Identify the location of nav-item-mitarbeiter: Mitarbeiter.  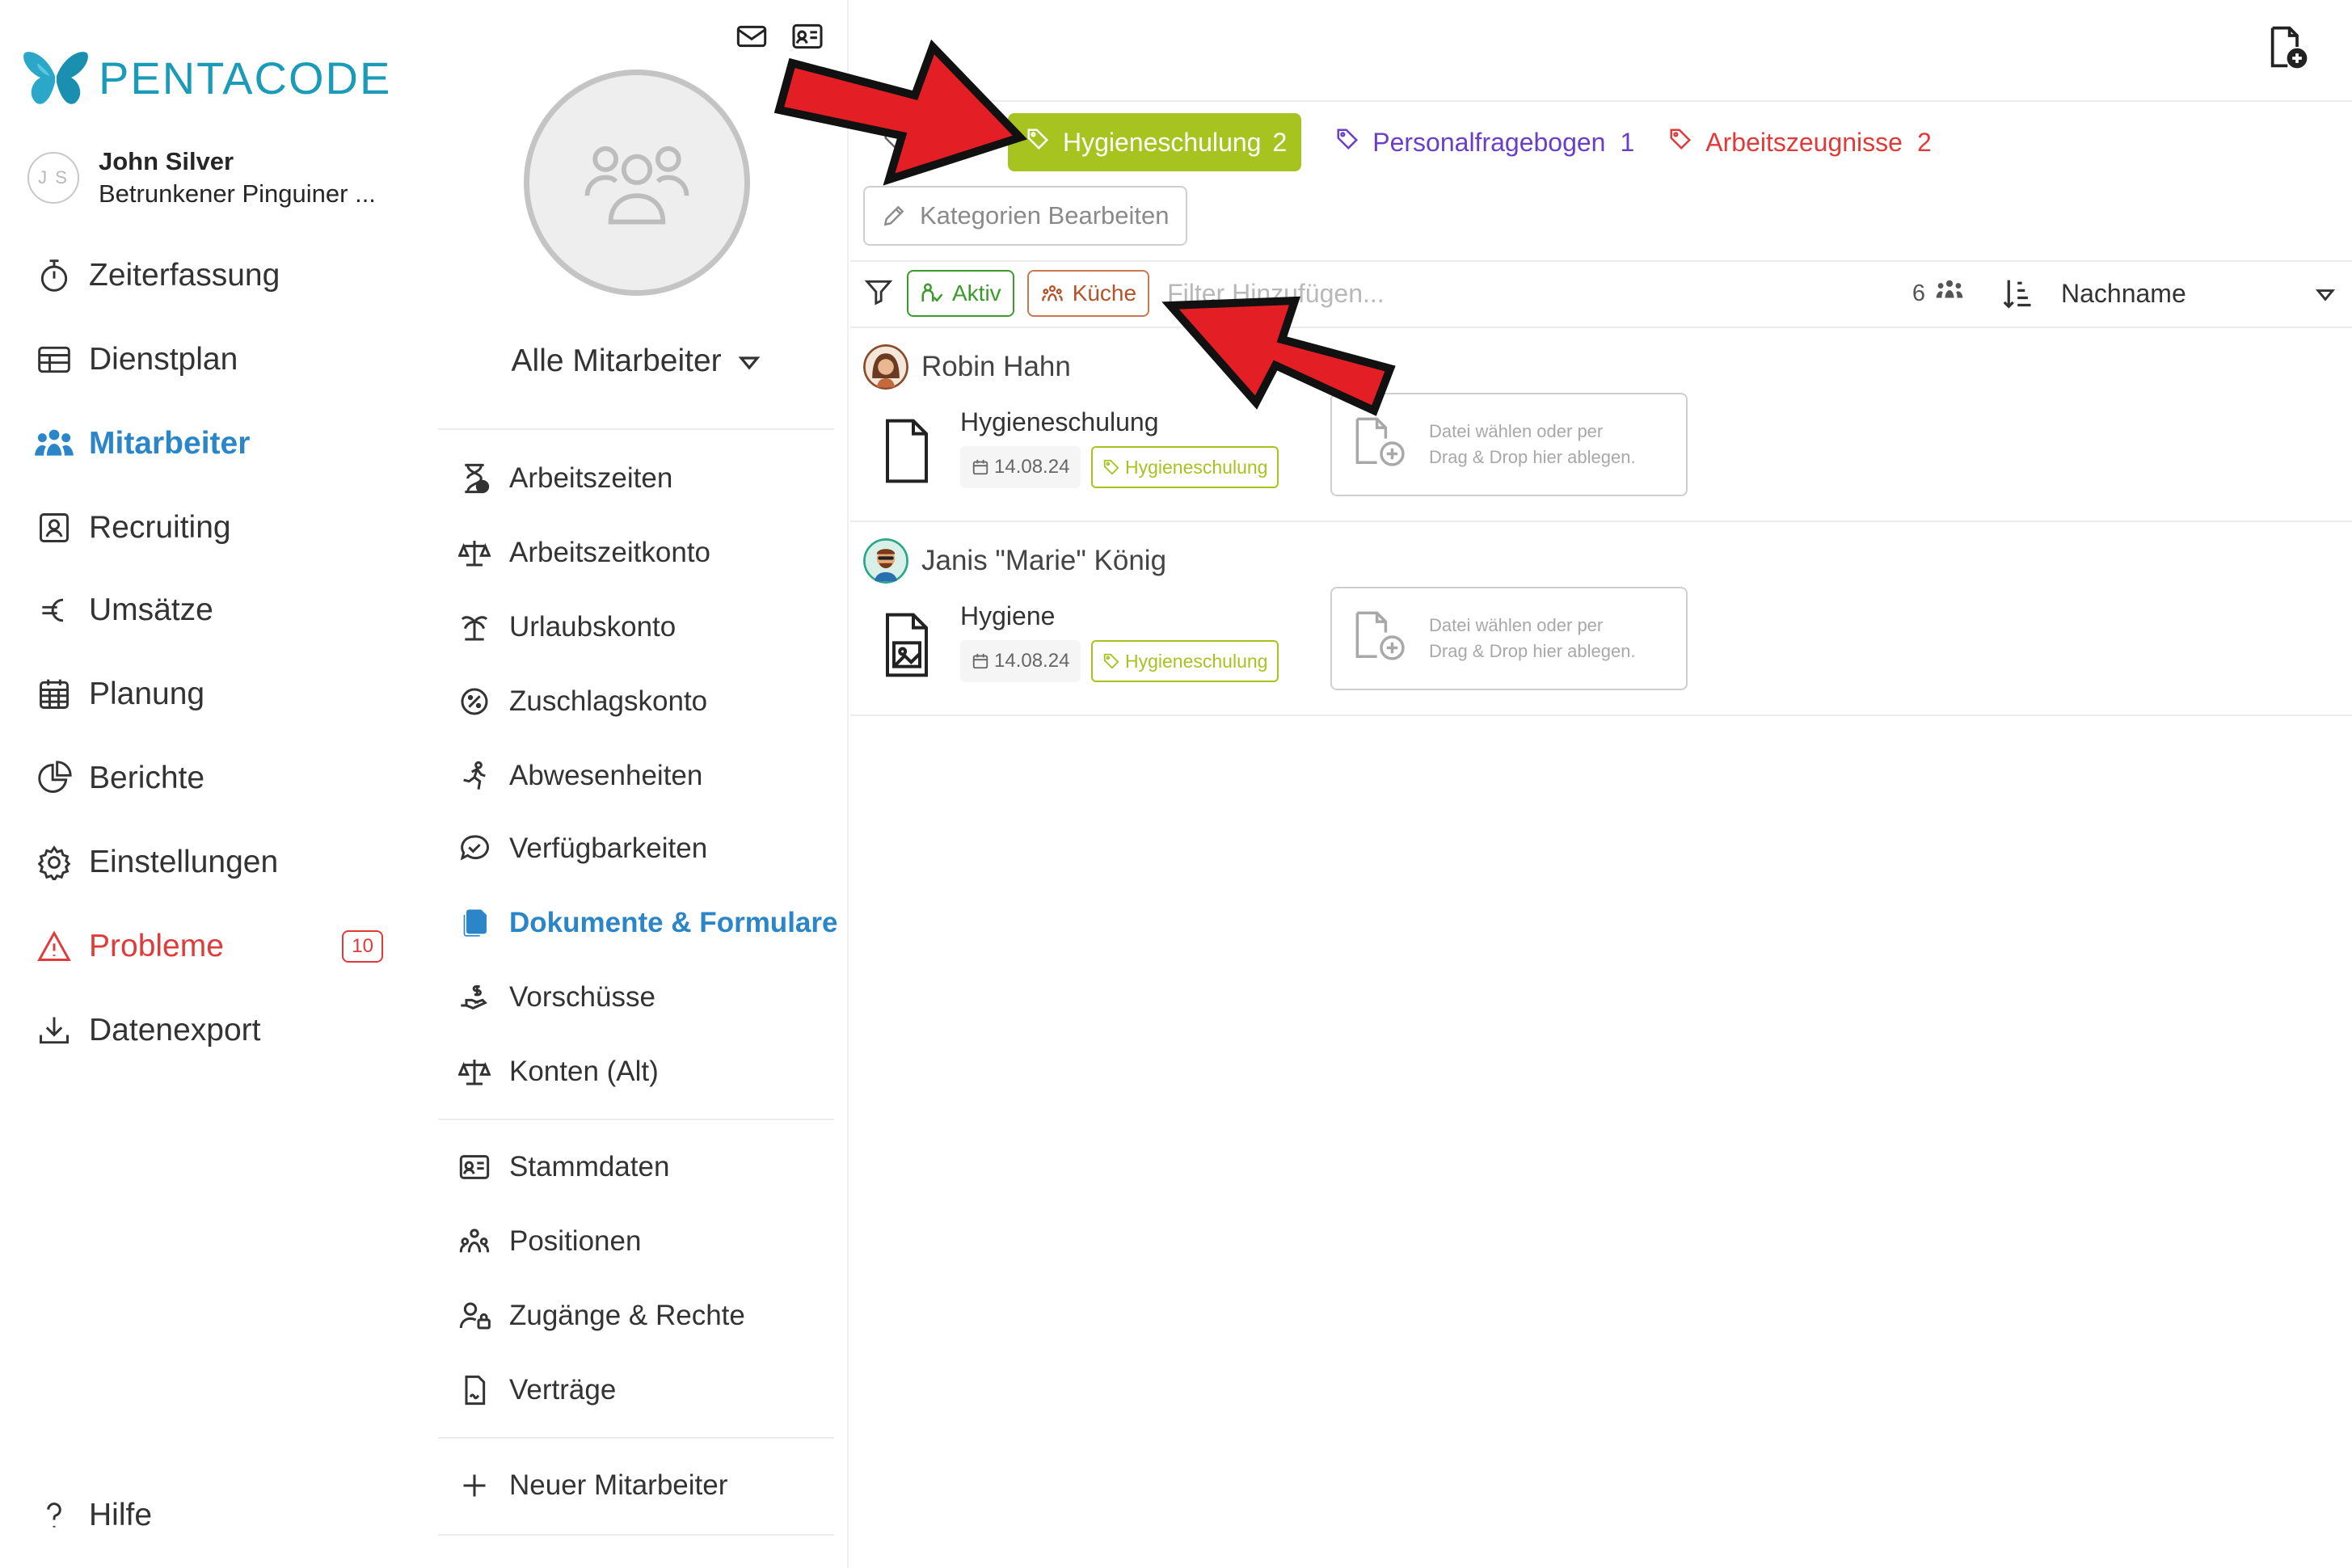
(214, 443).